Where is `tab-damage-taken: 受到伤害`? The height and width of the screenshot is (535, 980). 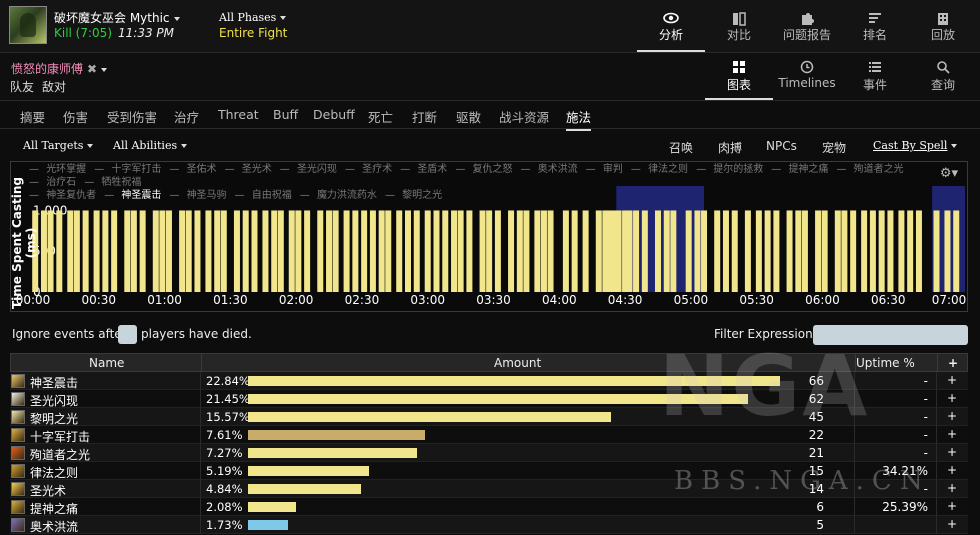
tab-damage-taken: 受到伤害 is located at coordinates (132, 116).